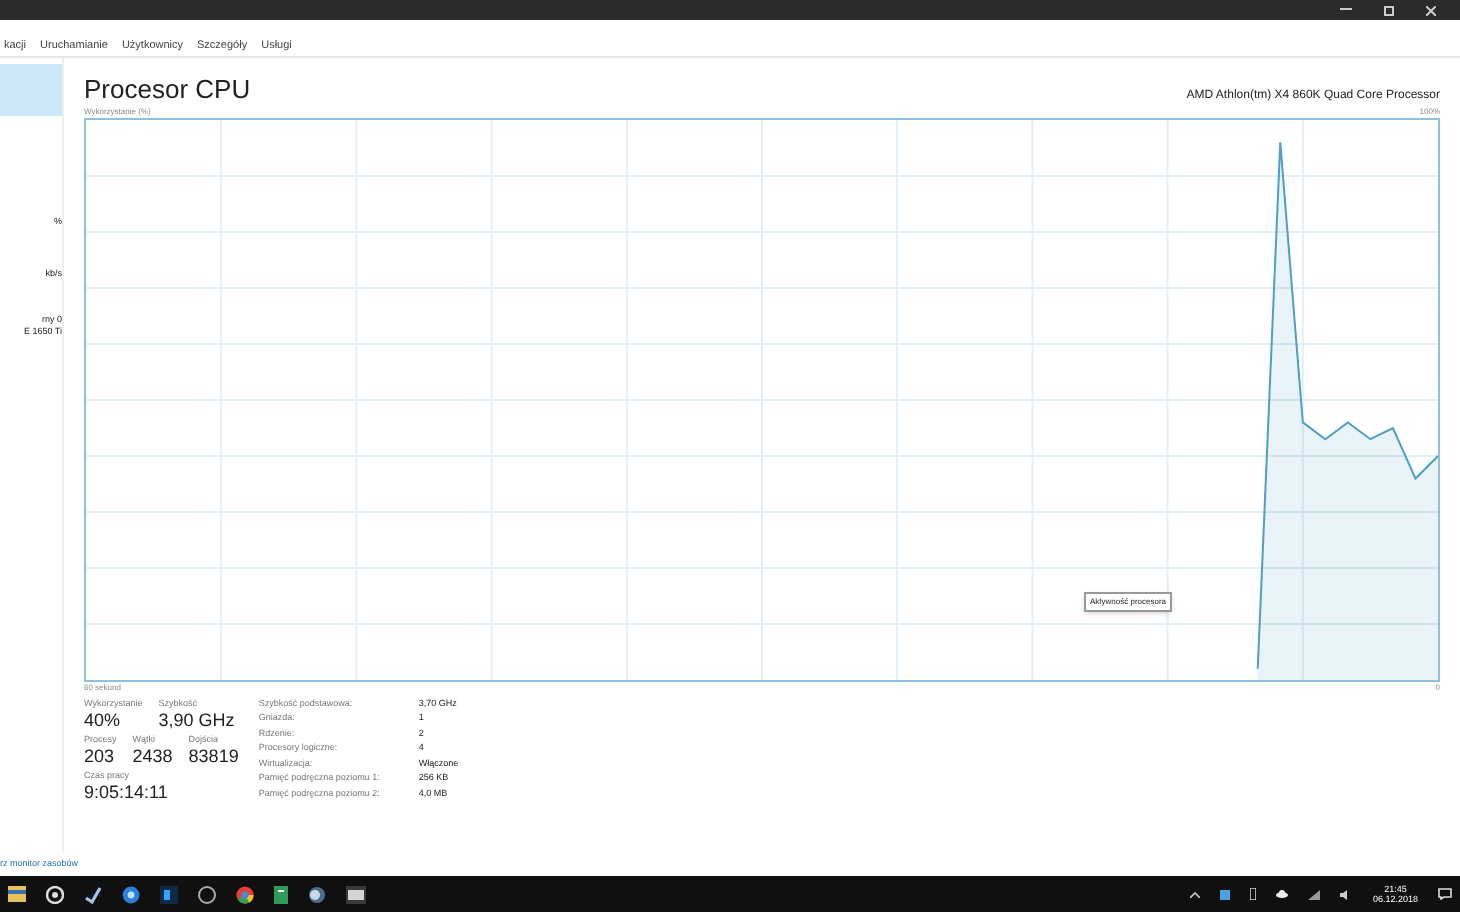 This screenshot has width=1460, height=912. I want to click on minimize-icon, so click(1346, 10).